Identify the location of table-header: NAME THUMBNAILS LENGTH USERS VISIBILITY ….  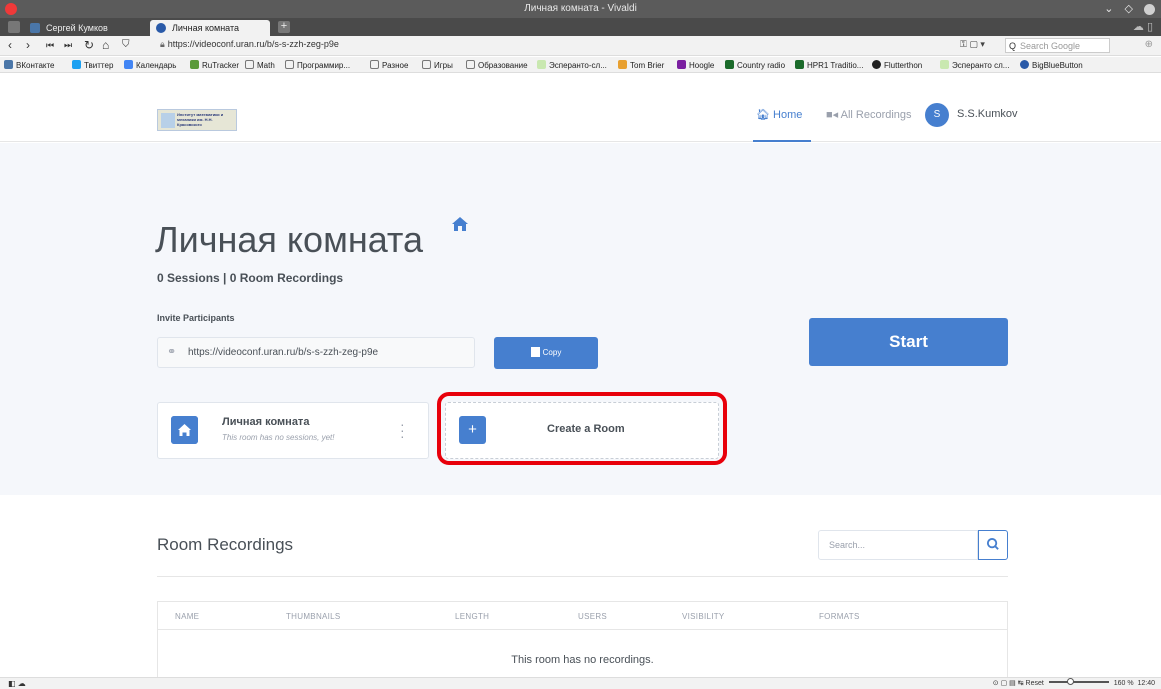
(582, 616).